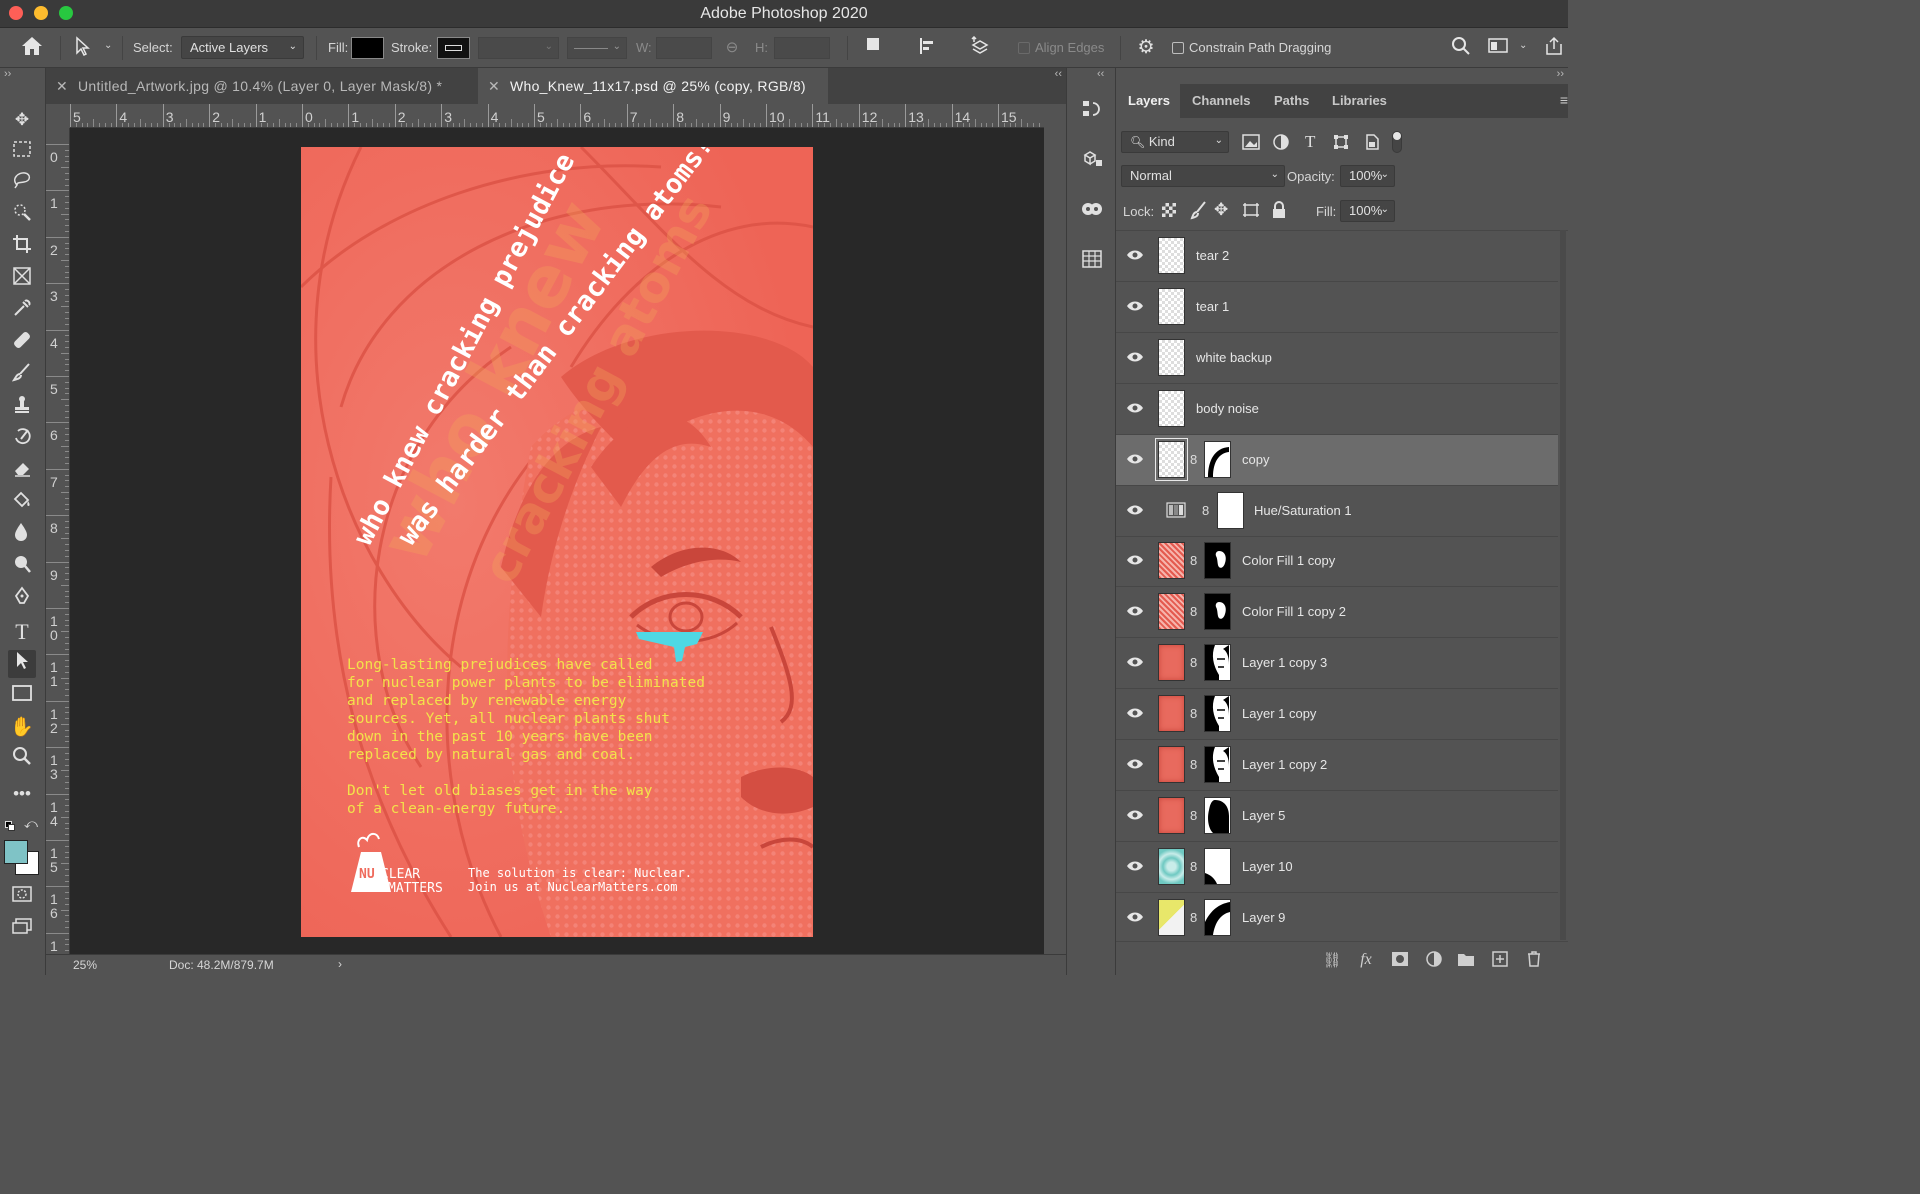 The height and width of the screenshot is (1194, 1920). What do you see at coordinates (32, 48) in the screenshot?
I see `home-icon` at bounding box center [32, 48].